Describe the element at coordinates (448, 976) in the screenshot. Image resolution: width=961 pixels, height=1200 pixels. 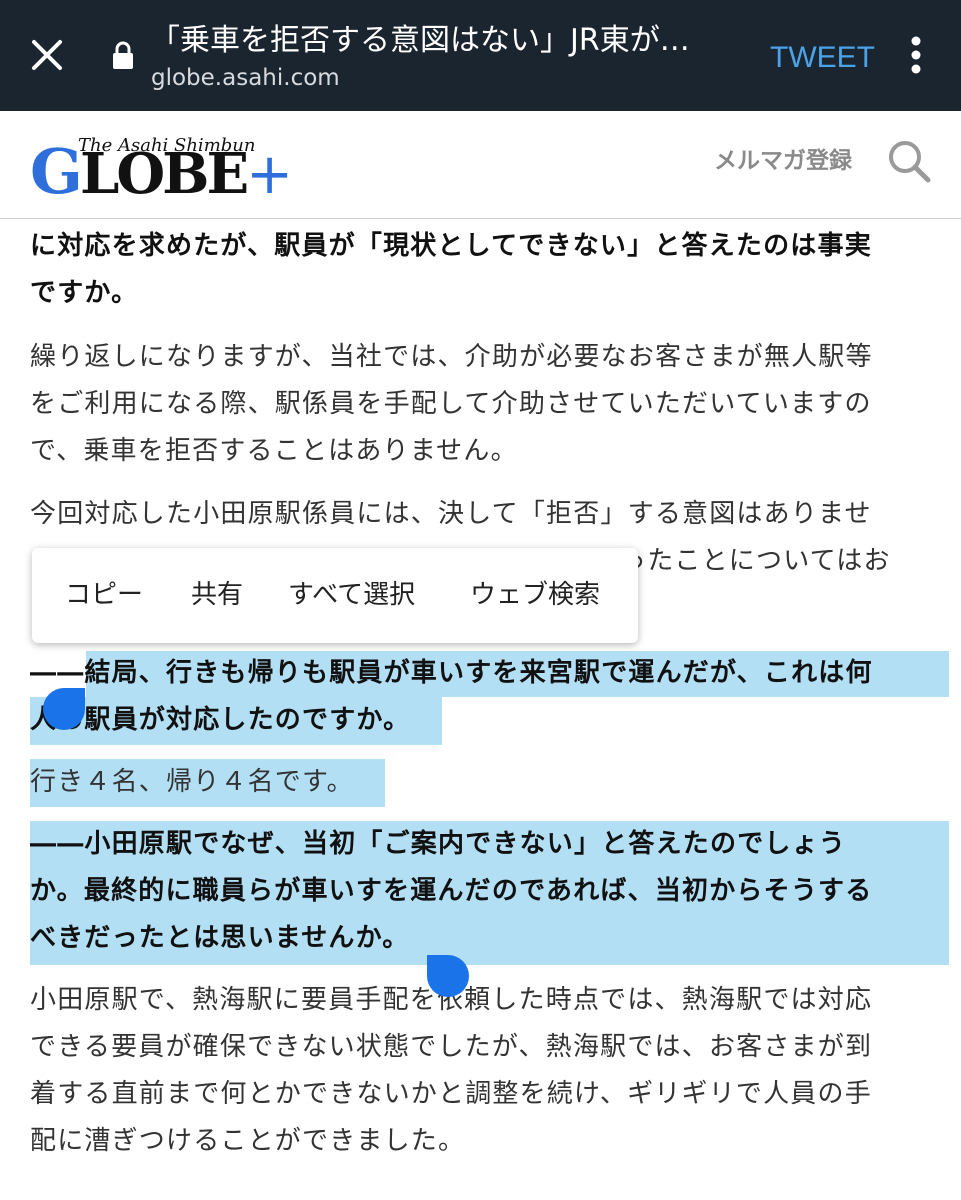
I see `selection-end-handle` at that location.